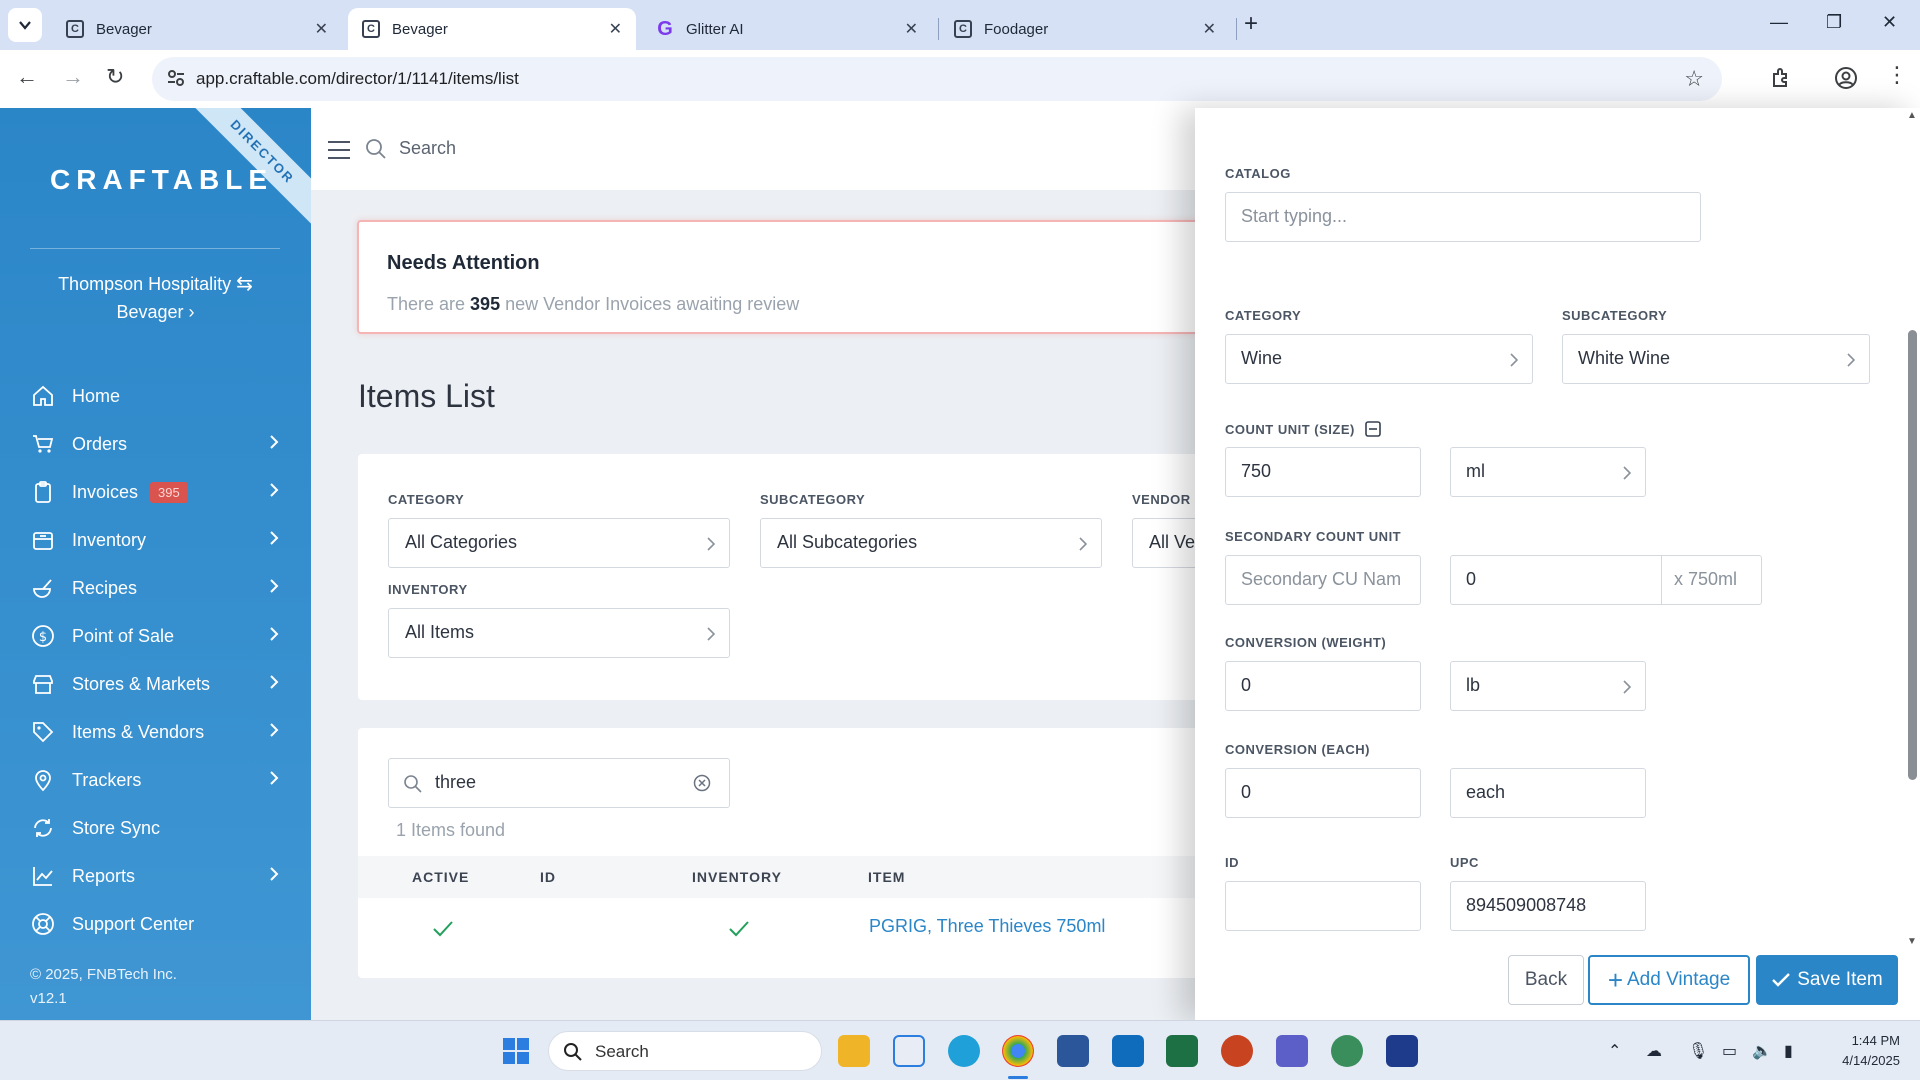 This screenshot has width=1920, height=1080. I want to click on switch-arrows-icon: ⇆, so click(244, 284).